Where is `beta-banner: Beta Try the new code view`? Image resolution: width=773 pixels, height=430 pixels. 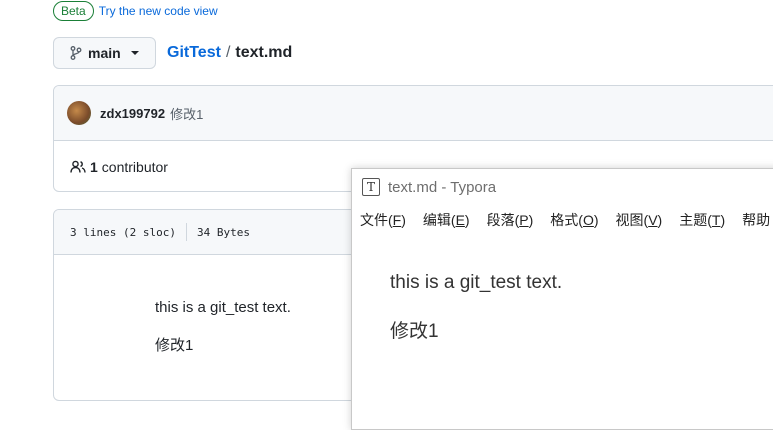 beta-banner: Beta Try the new code view is located at coordinates (135, 11).